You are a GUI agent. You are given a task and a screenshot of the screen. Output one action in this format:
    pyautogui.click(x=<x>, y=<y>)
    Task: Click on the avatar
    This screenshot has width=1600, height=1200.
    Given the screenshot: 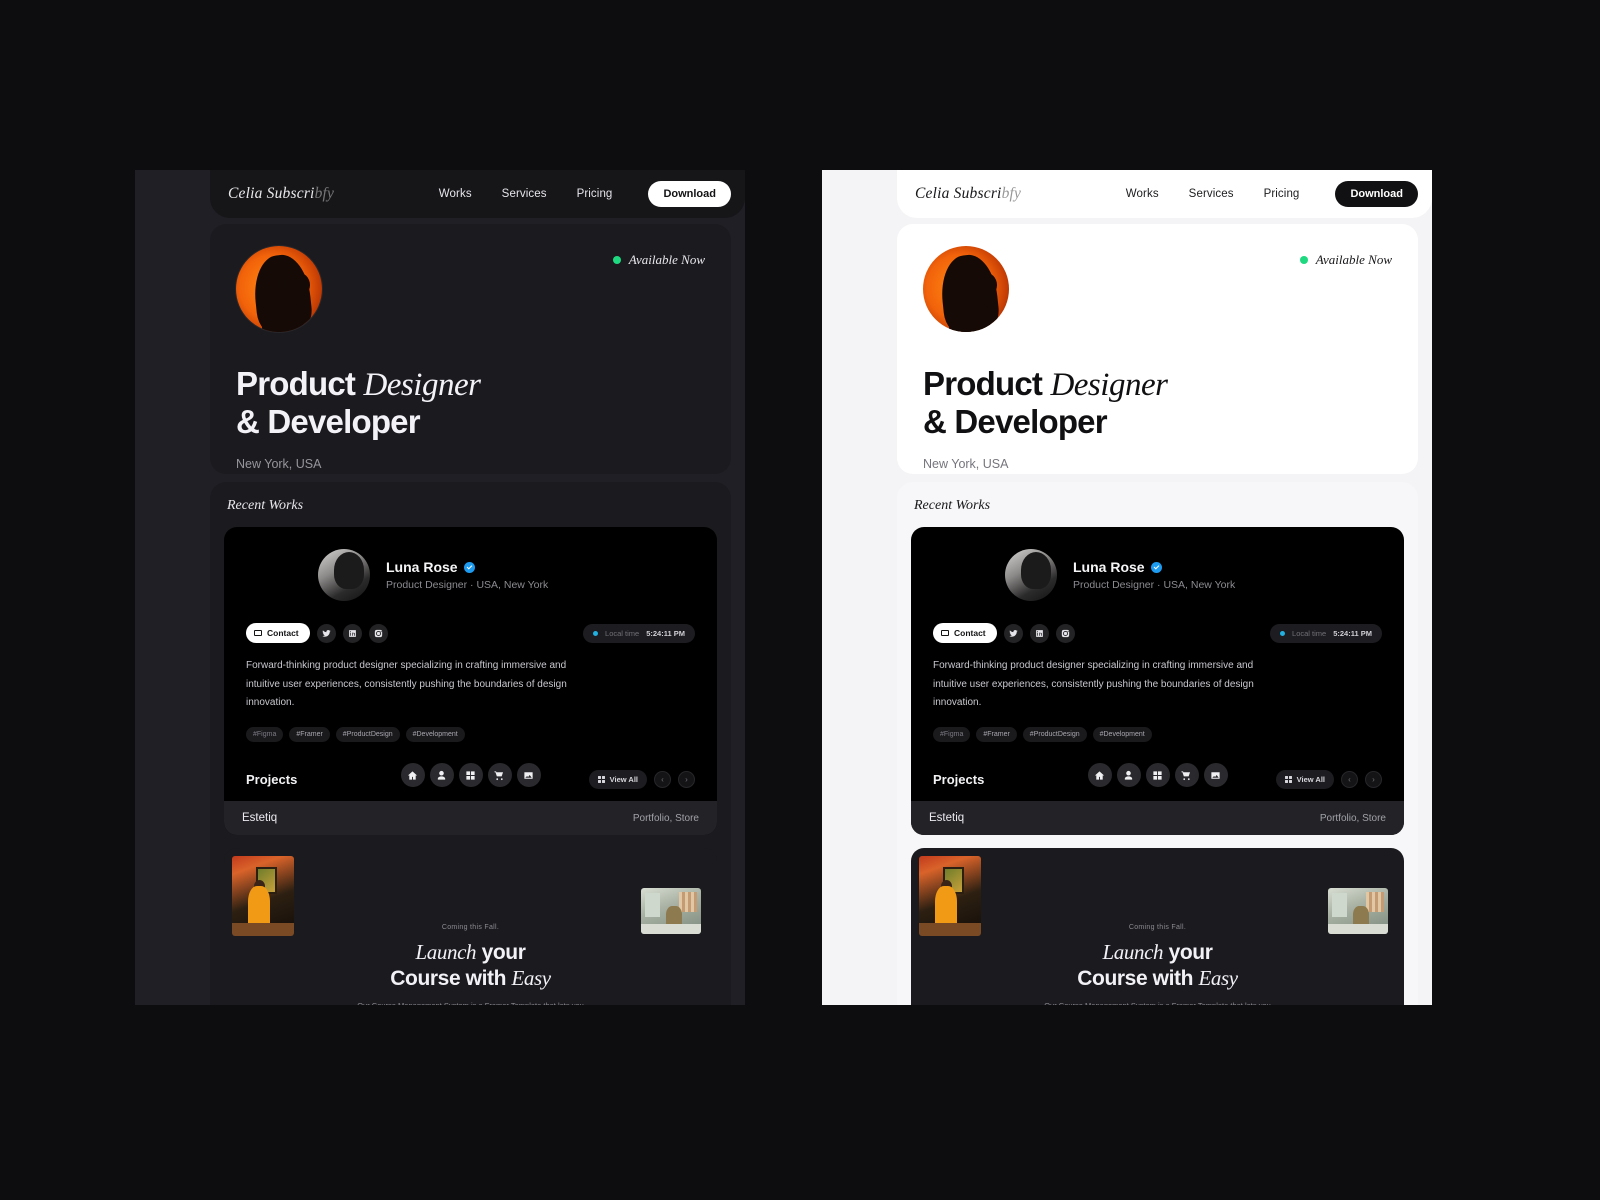 What is the action you would take?
    pyautogui.click(x=279, y=289)
    